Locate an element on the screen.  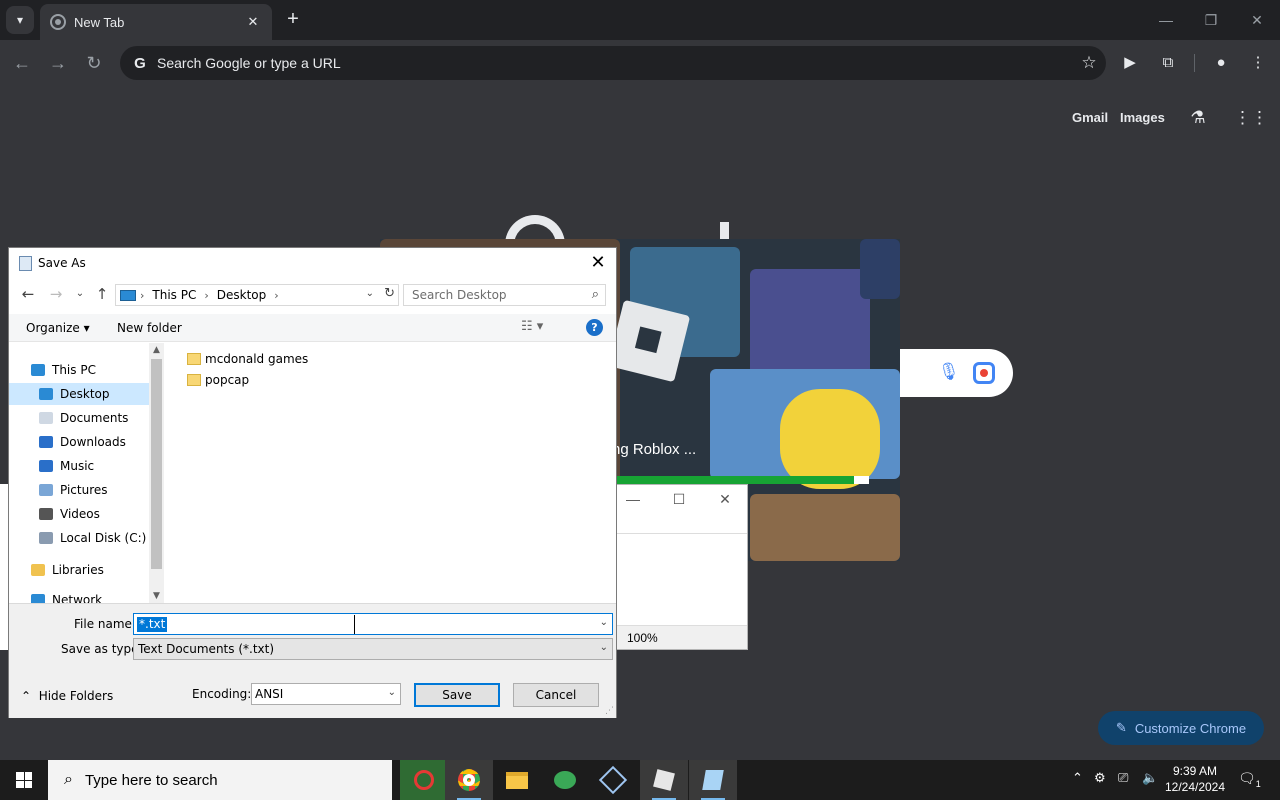
notepad-minimize-button: — is located at coordinates (633, 499).